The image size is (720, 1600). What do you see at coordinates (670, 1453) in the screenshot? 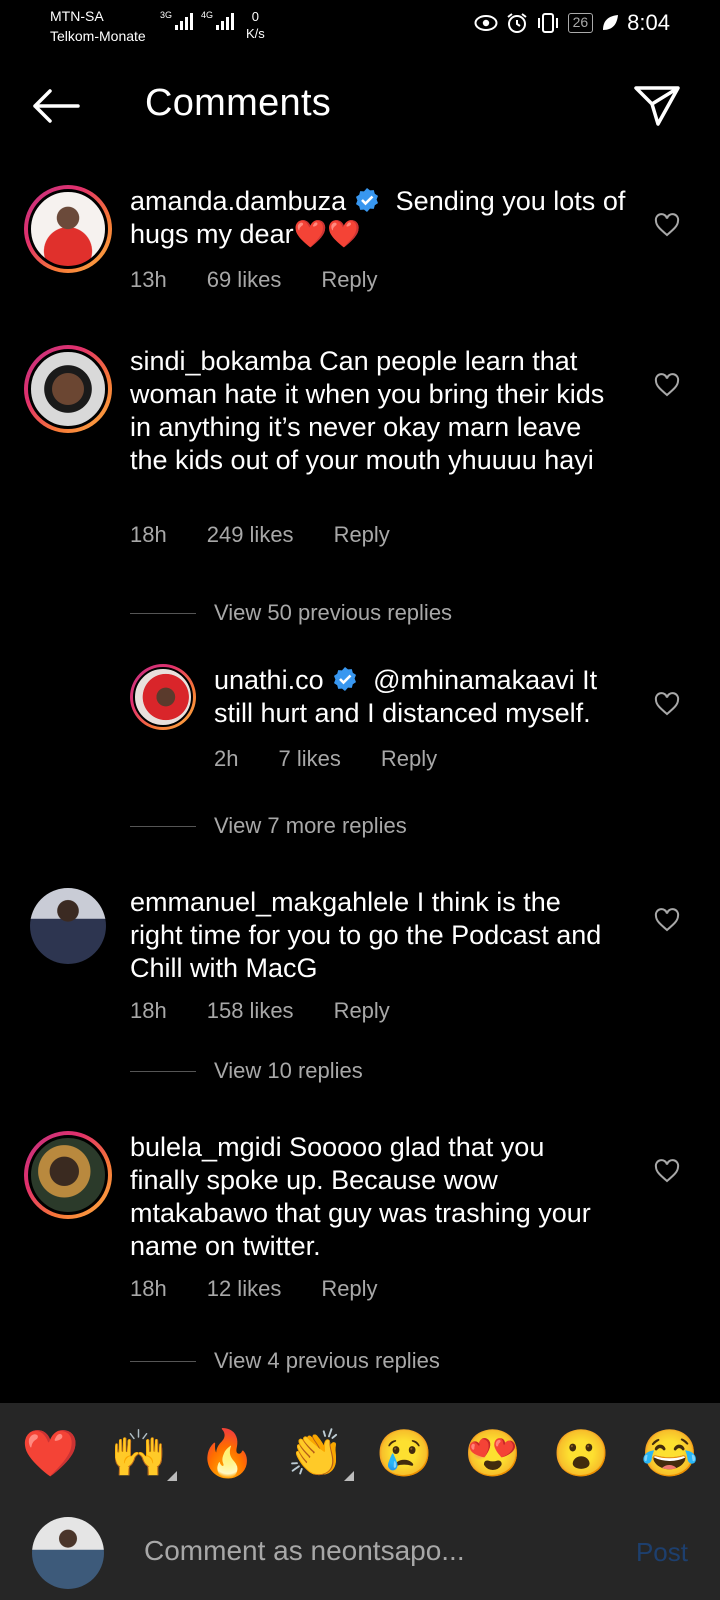
I see `tears-of-joy-emoji: 😂` at bounding box center [670, 1453].